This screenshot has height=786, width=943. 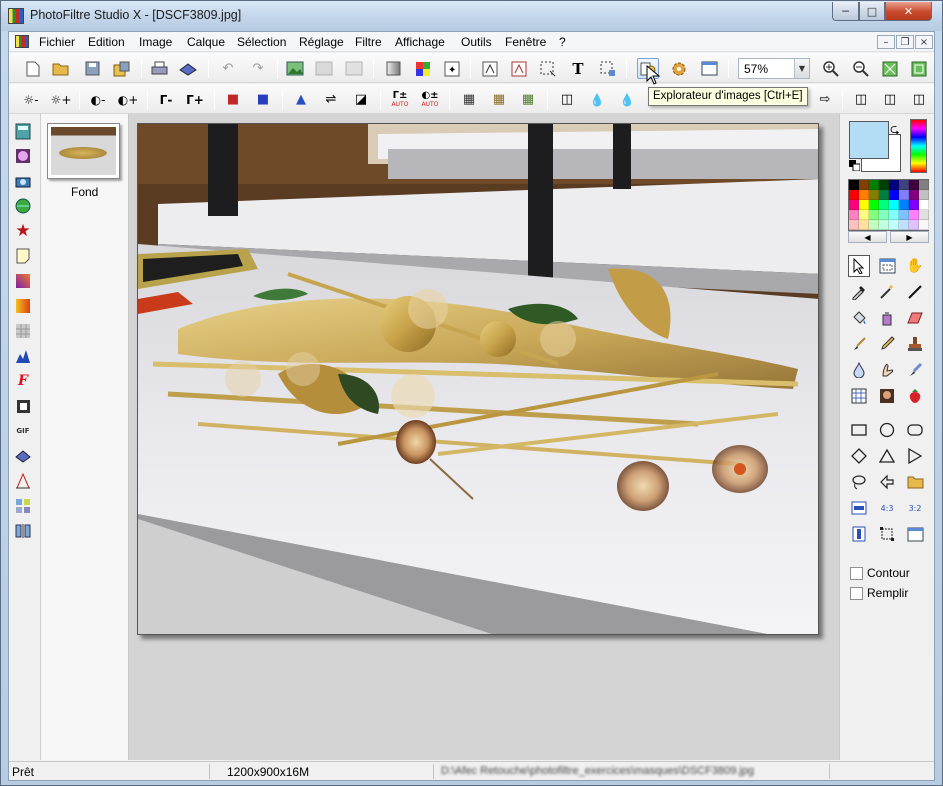 What do you see at coordinates (23, 331) in the screenshot?
I see `pattern-icon` at bounding box center [23, 331].